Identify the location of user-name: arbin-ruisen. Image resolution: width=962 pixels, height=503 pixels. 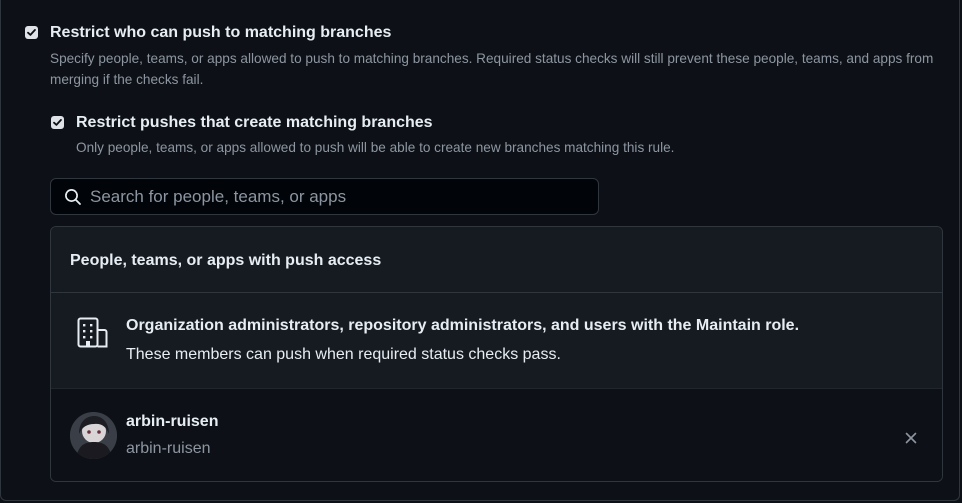
(172, 422).